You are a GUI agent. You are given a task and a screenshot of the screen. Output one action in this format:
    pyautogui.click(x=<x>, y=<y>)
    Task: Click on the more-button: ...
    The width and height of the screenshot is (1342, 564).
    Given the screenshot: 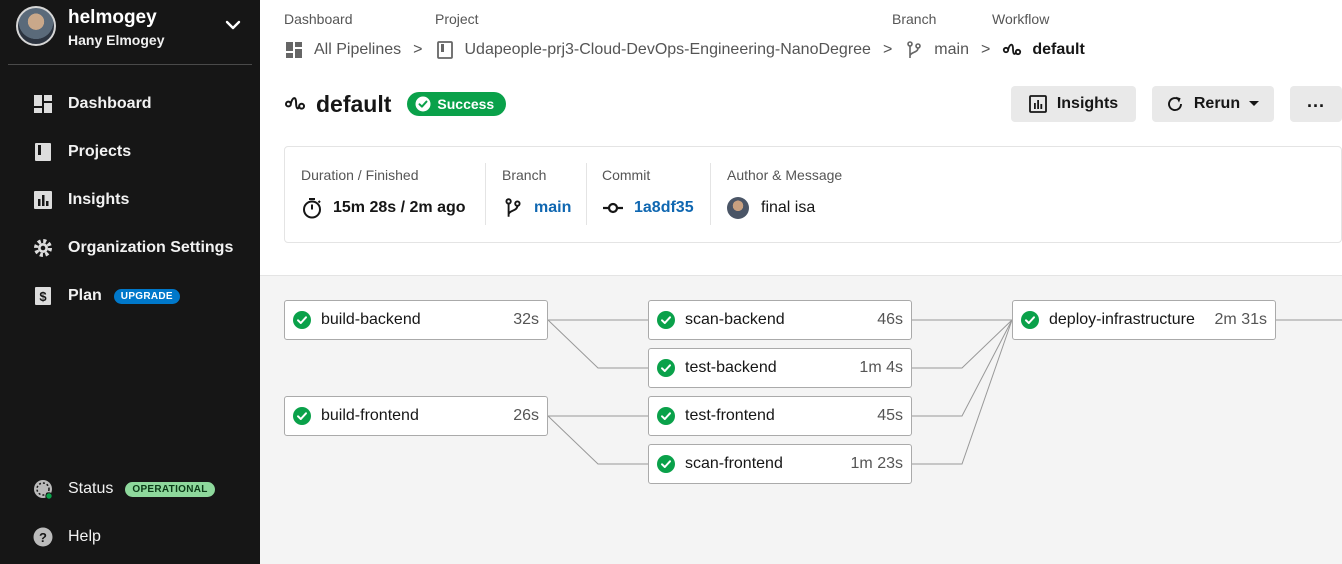 What is the action you would take?
    pyautogui.click(x=1316, y=104)
    